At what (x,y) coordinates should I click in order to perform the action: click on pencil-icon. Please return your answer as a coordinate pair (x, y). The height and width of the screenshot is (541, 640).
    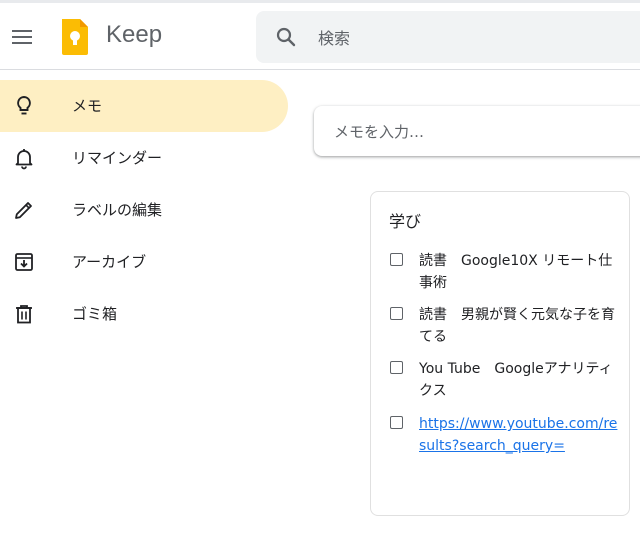
    Looking at the image, I should click on (23, 210).